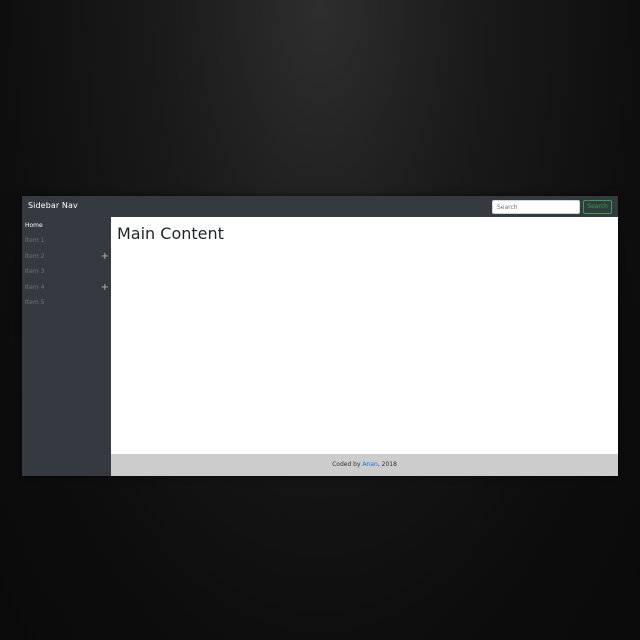 The width and height of the screenshot is (640, 640). What do you see at coordinates (347, 464) in the screenshot?
I see `footer-prefix: Coded by` at bounding box center [347, 464].